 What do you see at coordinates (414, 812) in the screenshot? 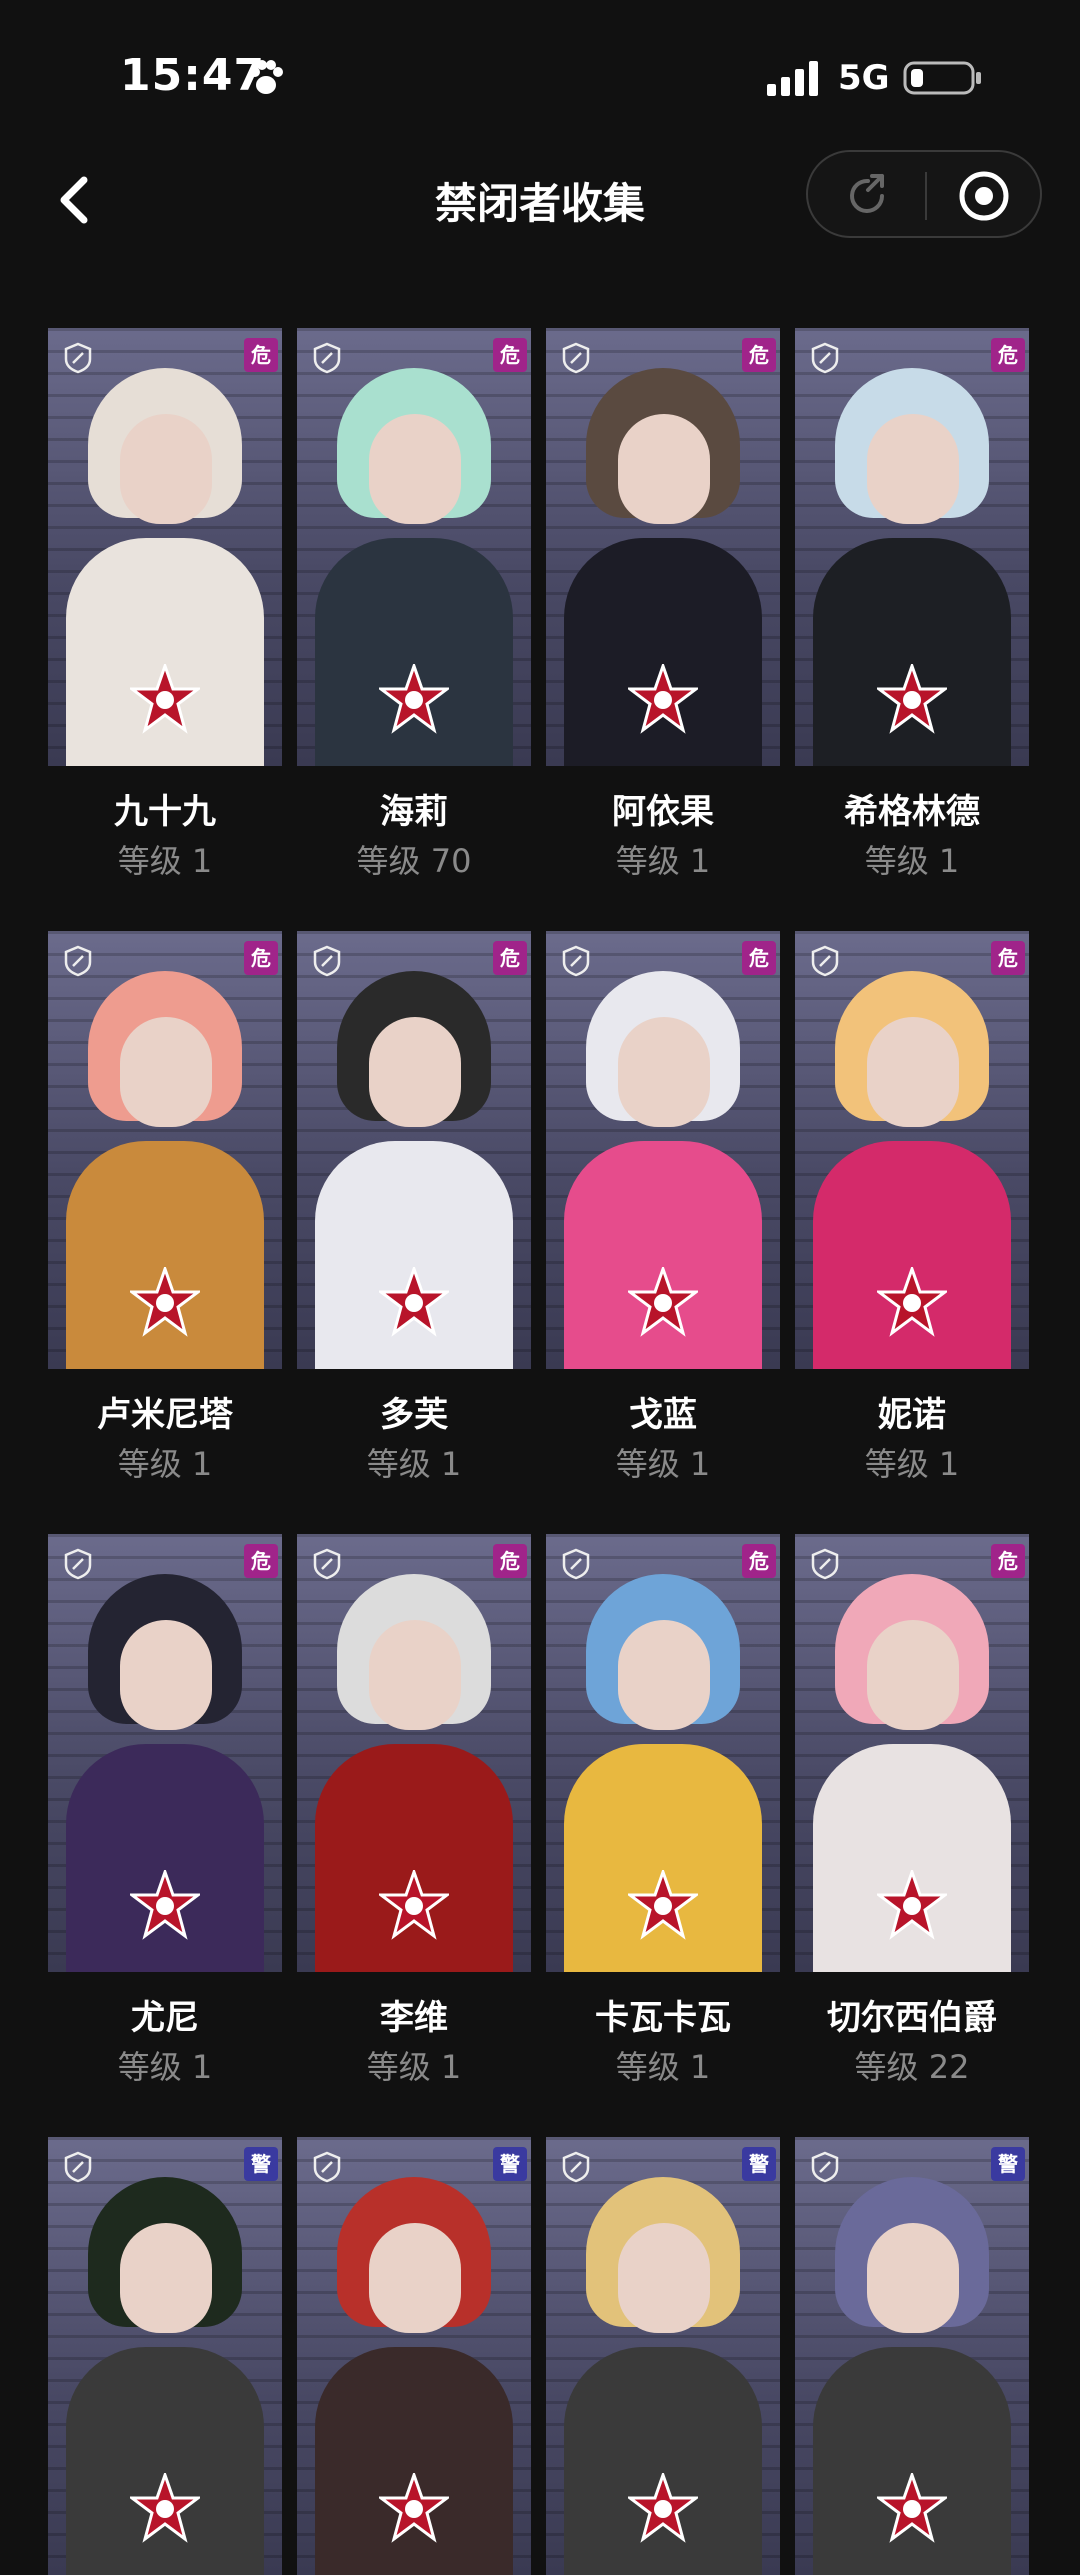
I see `character-name: 海莉` at bounding box center [414, 812].